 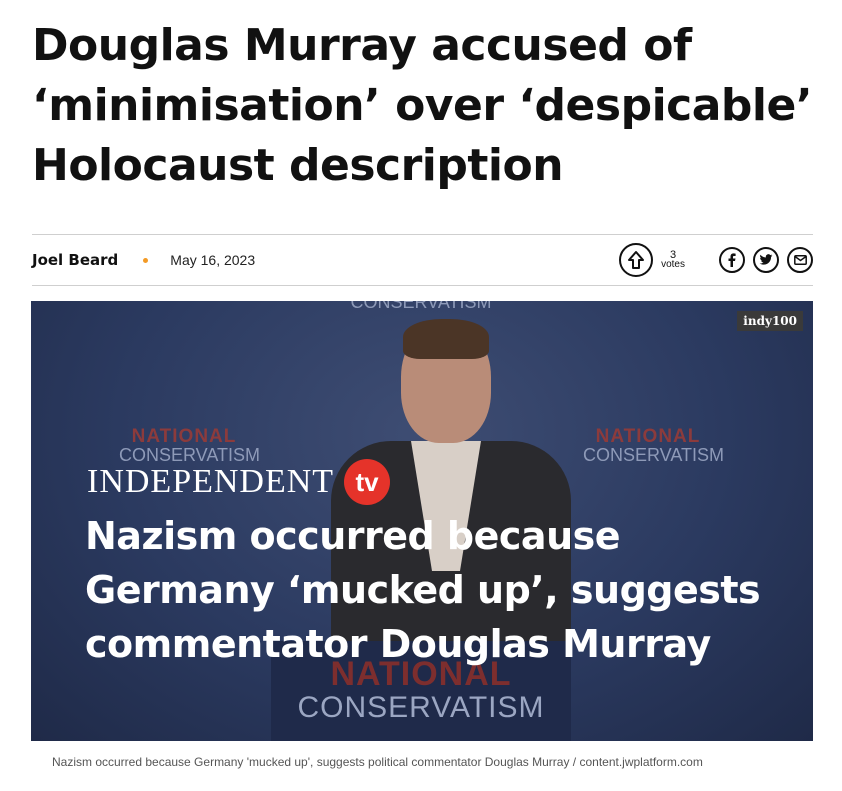 I want to click on twitter-icon, so click(x=766, y=260).